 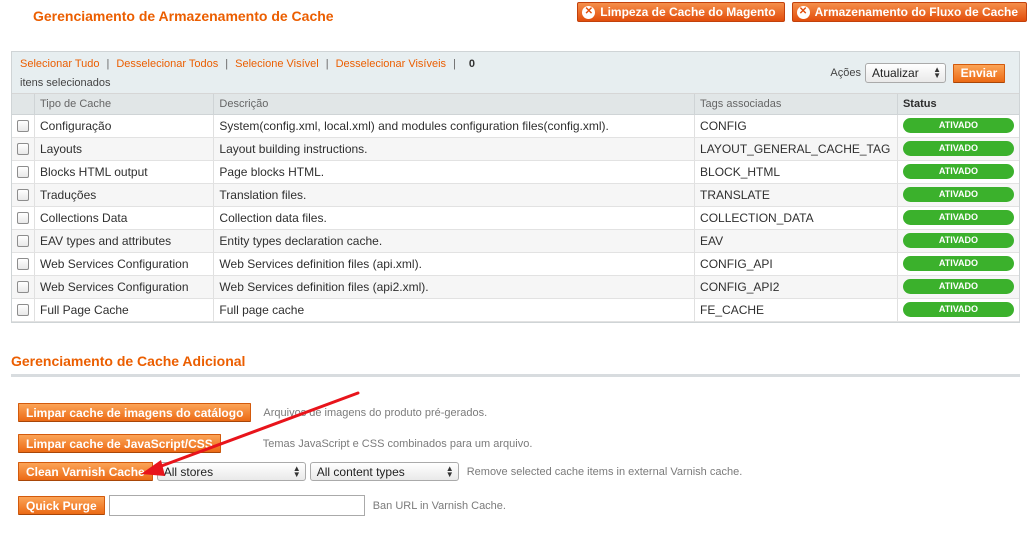 What do you see at coordinates (61, 505) in the screenshot?
I see `quick-purge-button: Quick Purge` at bounding box center [61, 505].